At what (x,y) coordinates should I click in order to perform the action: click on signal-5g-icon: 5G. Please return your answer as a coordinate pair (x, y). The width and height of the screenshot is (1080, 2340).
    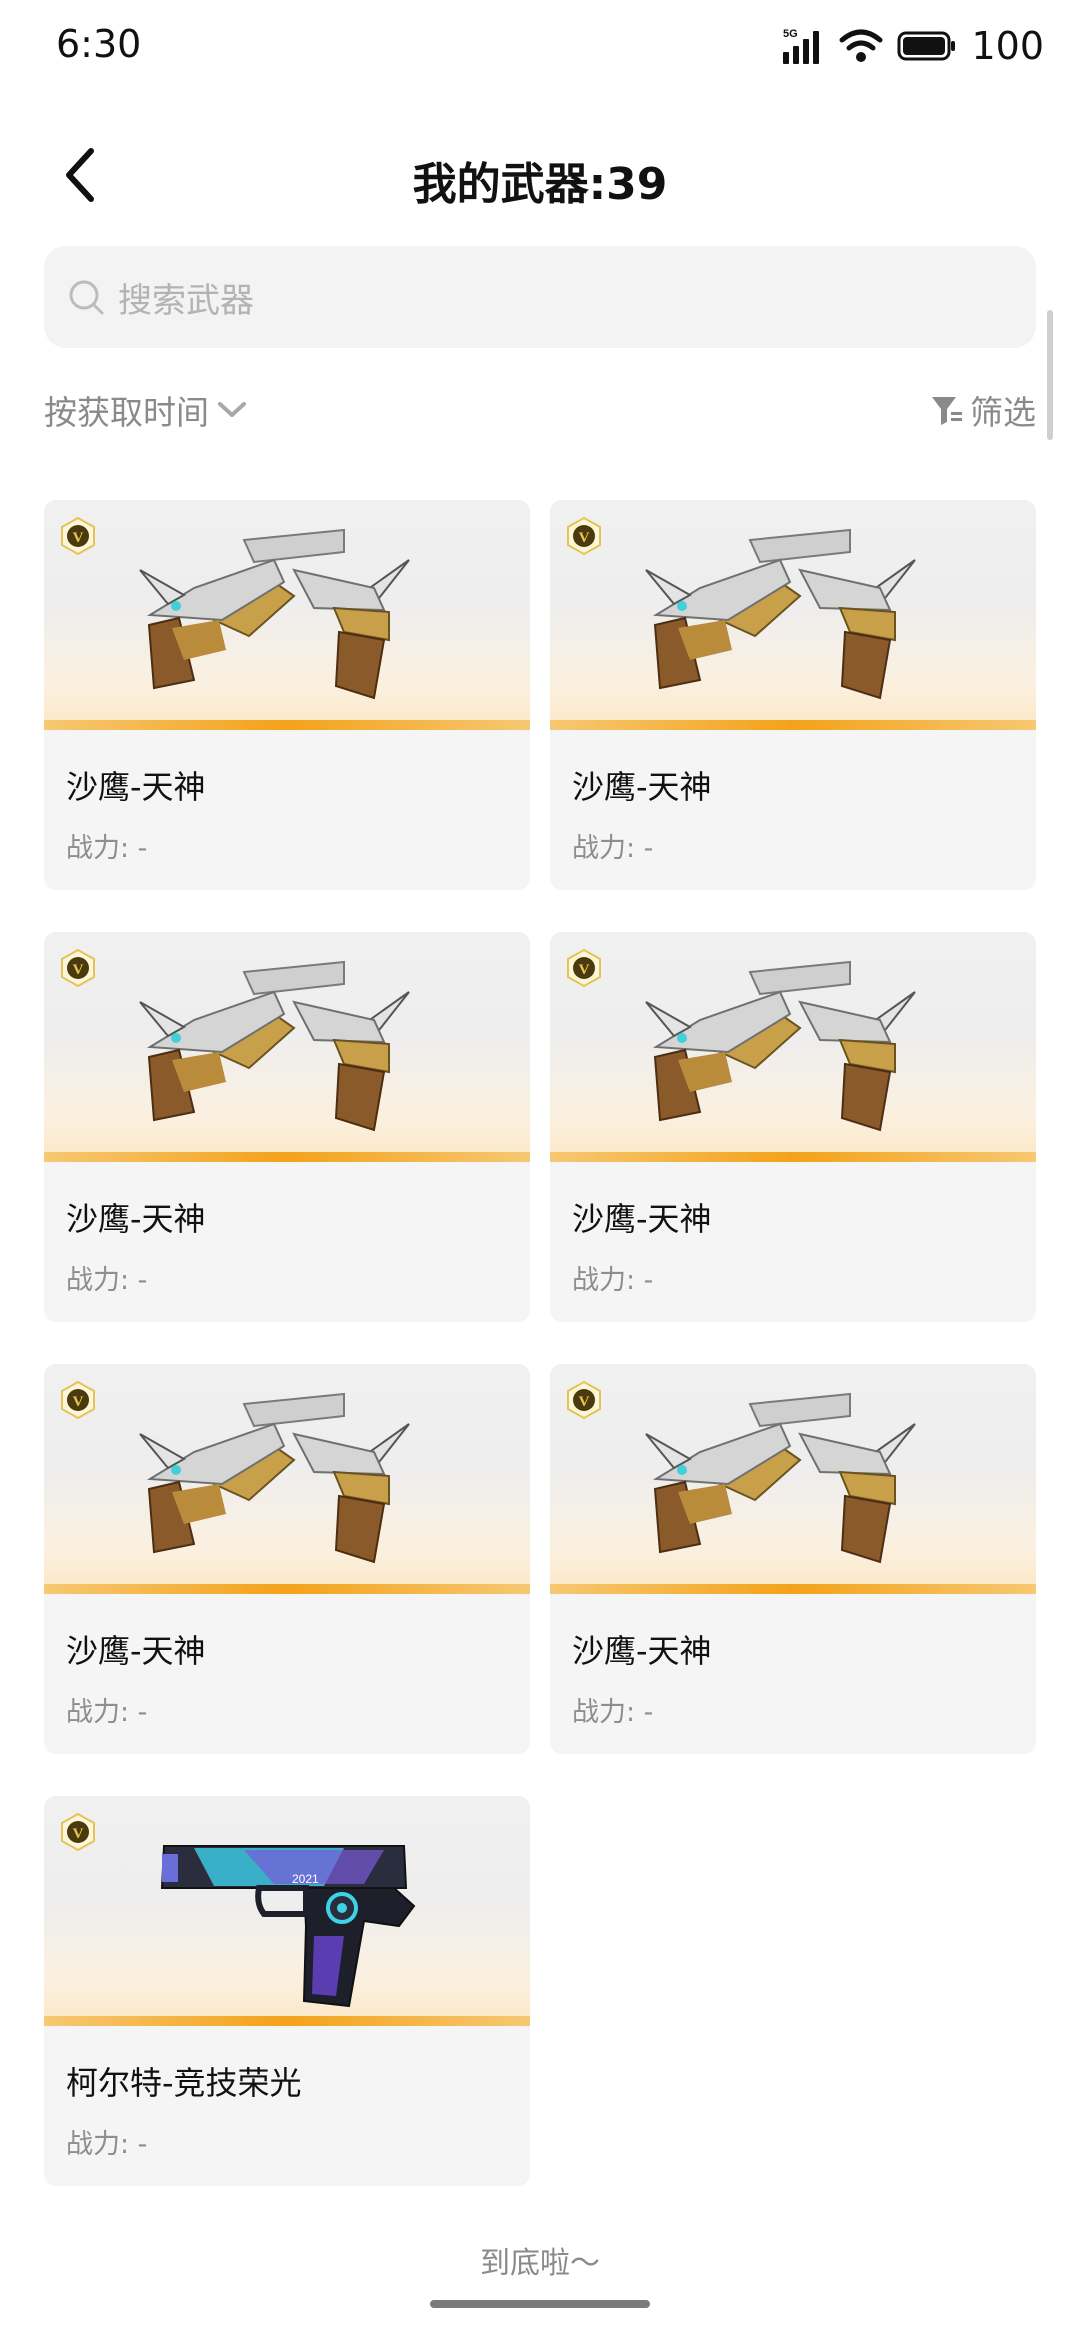
    Looking at the image, I should click on (801, 46).